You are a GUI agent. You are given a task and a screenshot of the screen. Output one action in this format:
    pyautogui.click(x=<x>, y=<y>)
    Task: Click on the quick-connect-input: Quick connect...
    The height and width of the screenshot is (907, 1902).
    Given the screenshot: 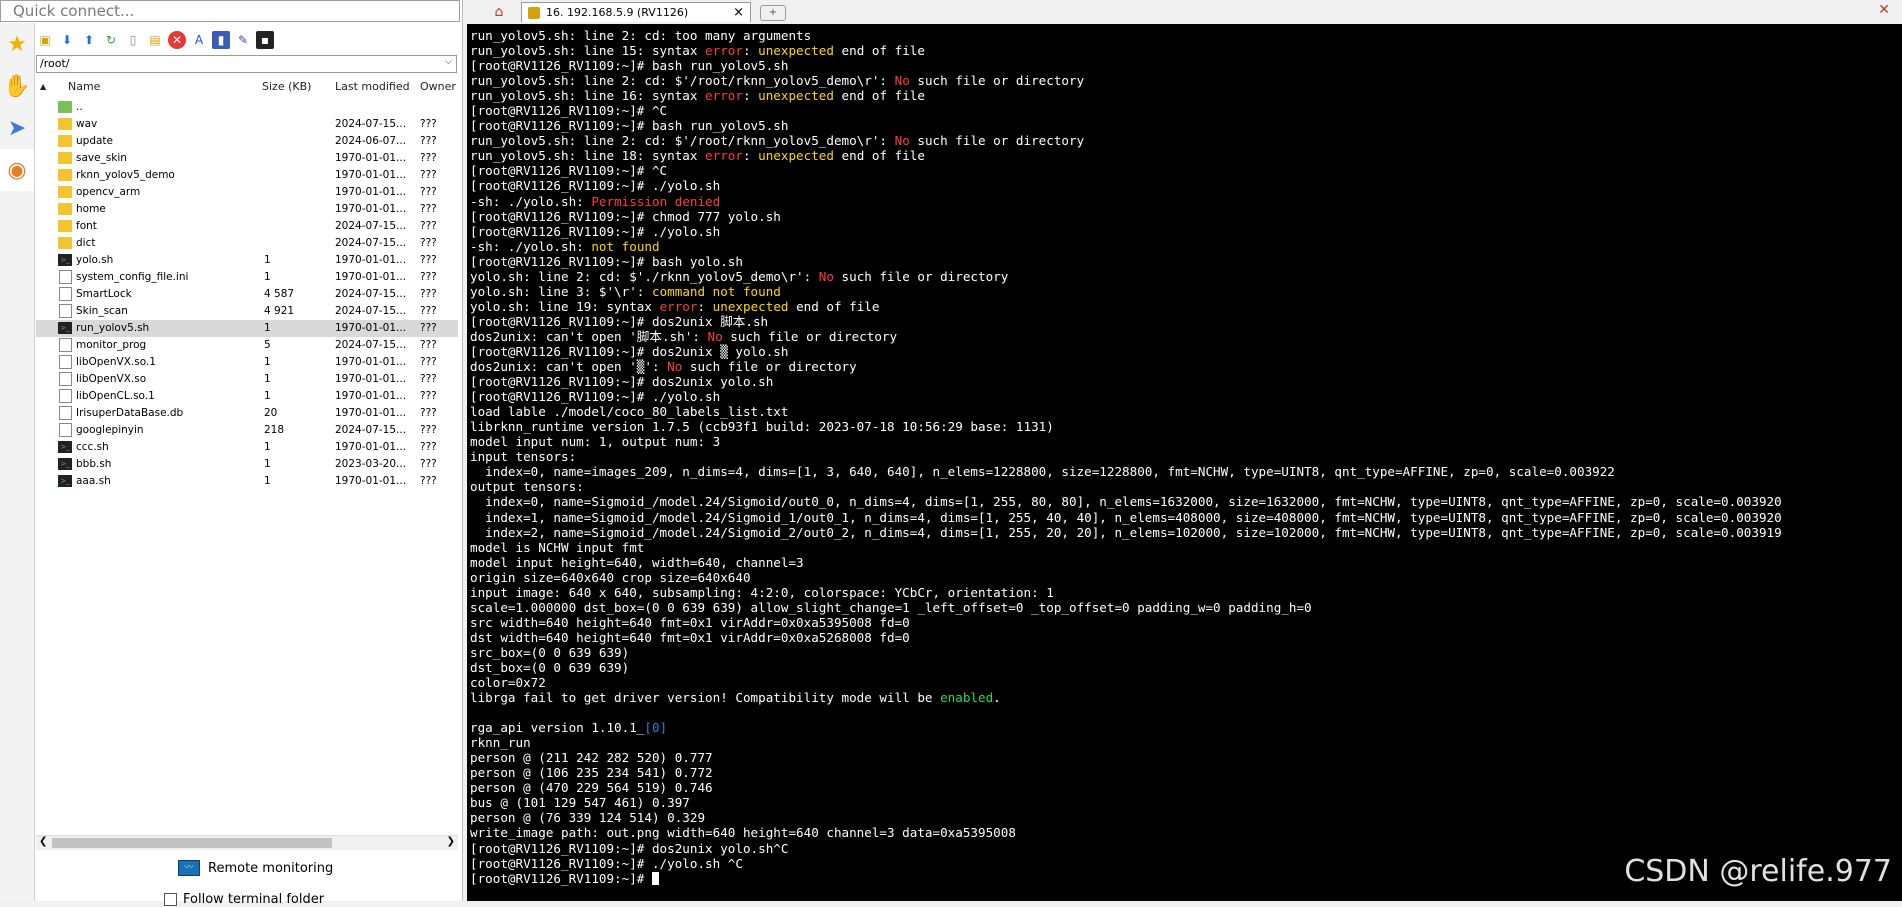 What is the action you would take?
    pyautogui.click(x=230, y=11)
    